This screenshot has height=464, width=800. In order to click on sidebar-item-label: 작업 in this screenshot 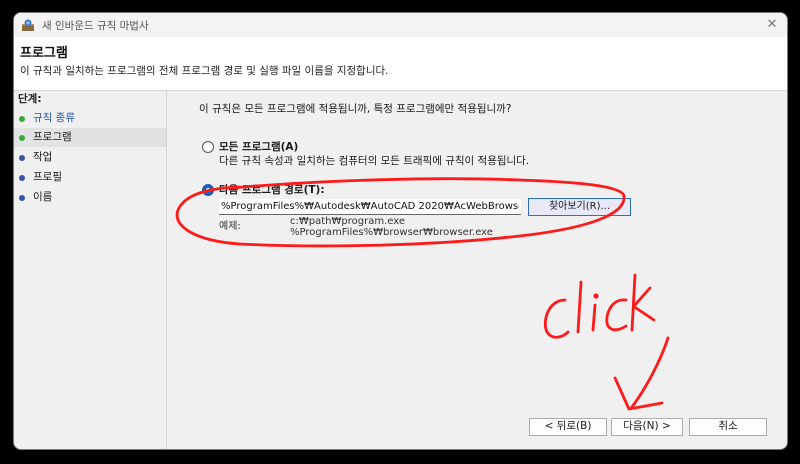, I will do `click(43, 157)`.